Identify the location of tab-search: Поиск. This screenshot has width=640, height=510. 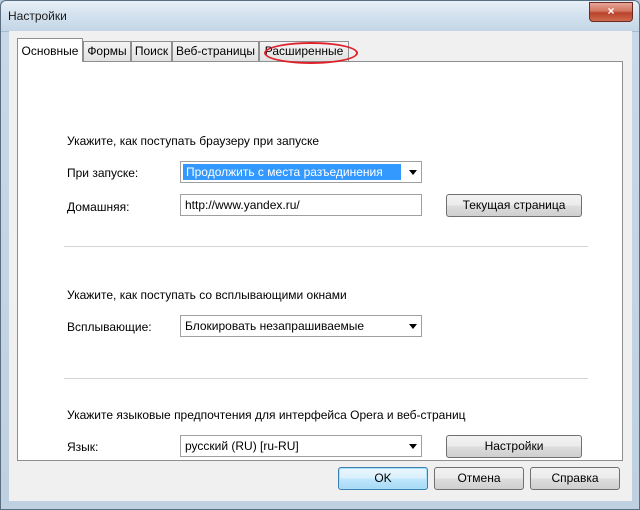
(151, 51).